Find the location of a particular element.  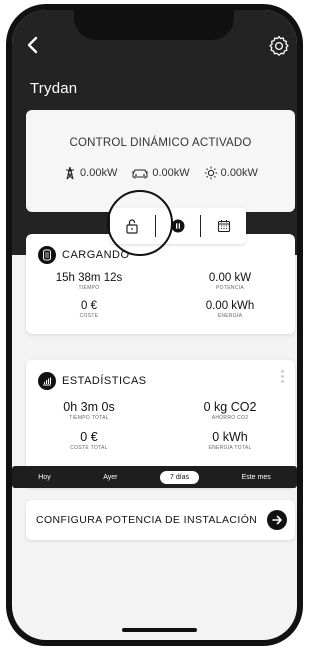

total-energy: 0 kWh ENERGÍA TOTAL is located at coordinates (230, 440).